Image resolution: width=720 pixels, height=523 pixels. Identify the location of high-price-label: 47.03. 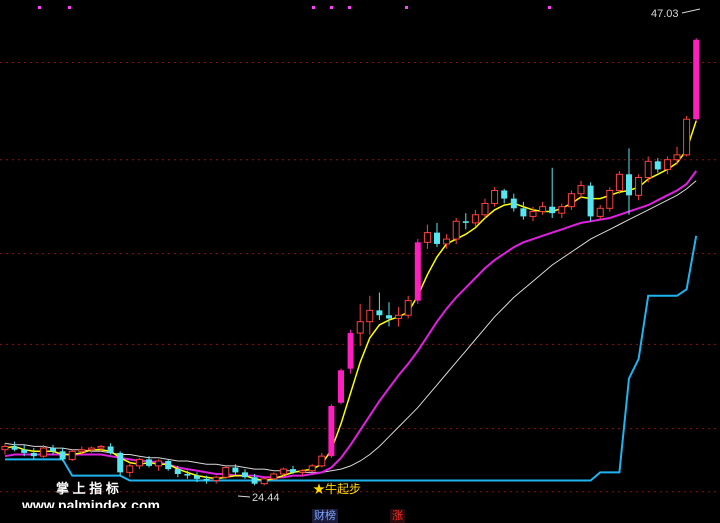
(665, 14).